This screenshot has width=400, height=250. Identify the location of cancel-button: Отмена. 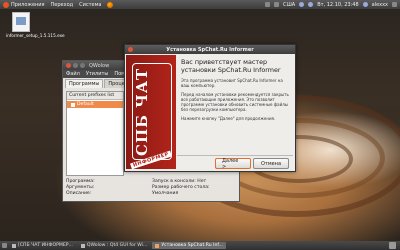
(271, 163).